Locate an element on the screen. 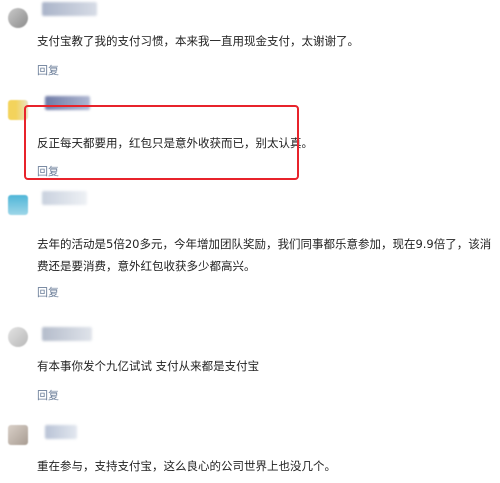 The width and height of the screenshot is (500, 483). comment-text: 重在参与，支持支付宝，这么良心的公司世界上也没几个。 is located at coordinates (186, 466).